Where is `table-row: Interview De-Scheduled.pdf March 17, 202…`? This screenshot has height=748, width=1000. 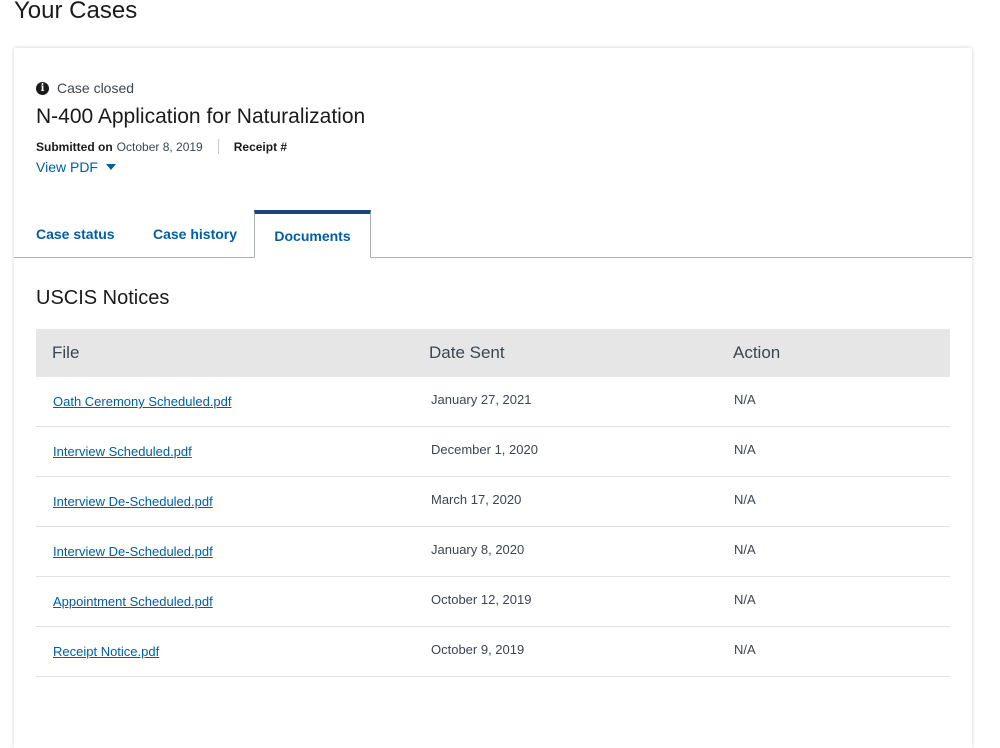
table-row: Interview De-Scheduled.pdf March 17, 202… is located at coordinates (493, 502).